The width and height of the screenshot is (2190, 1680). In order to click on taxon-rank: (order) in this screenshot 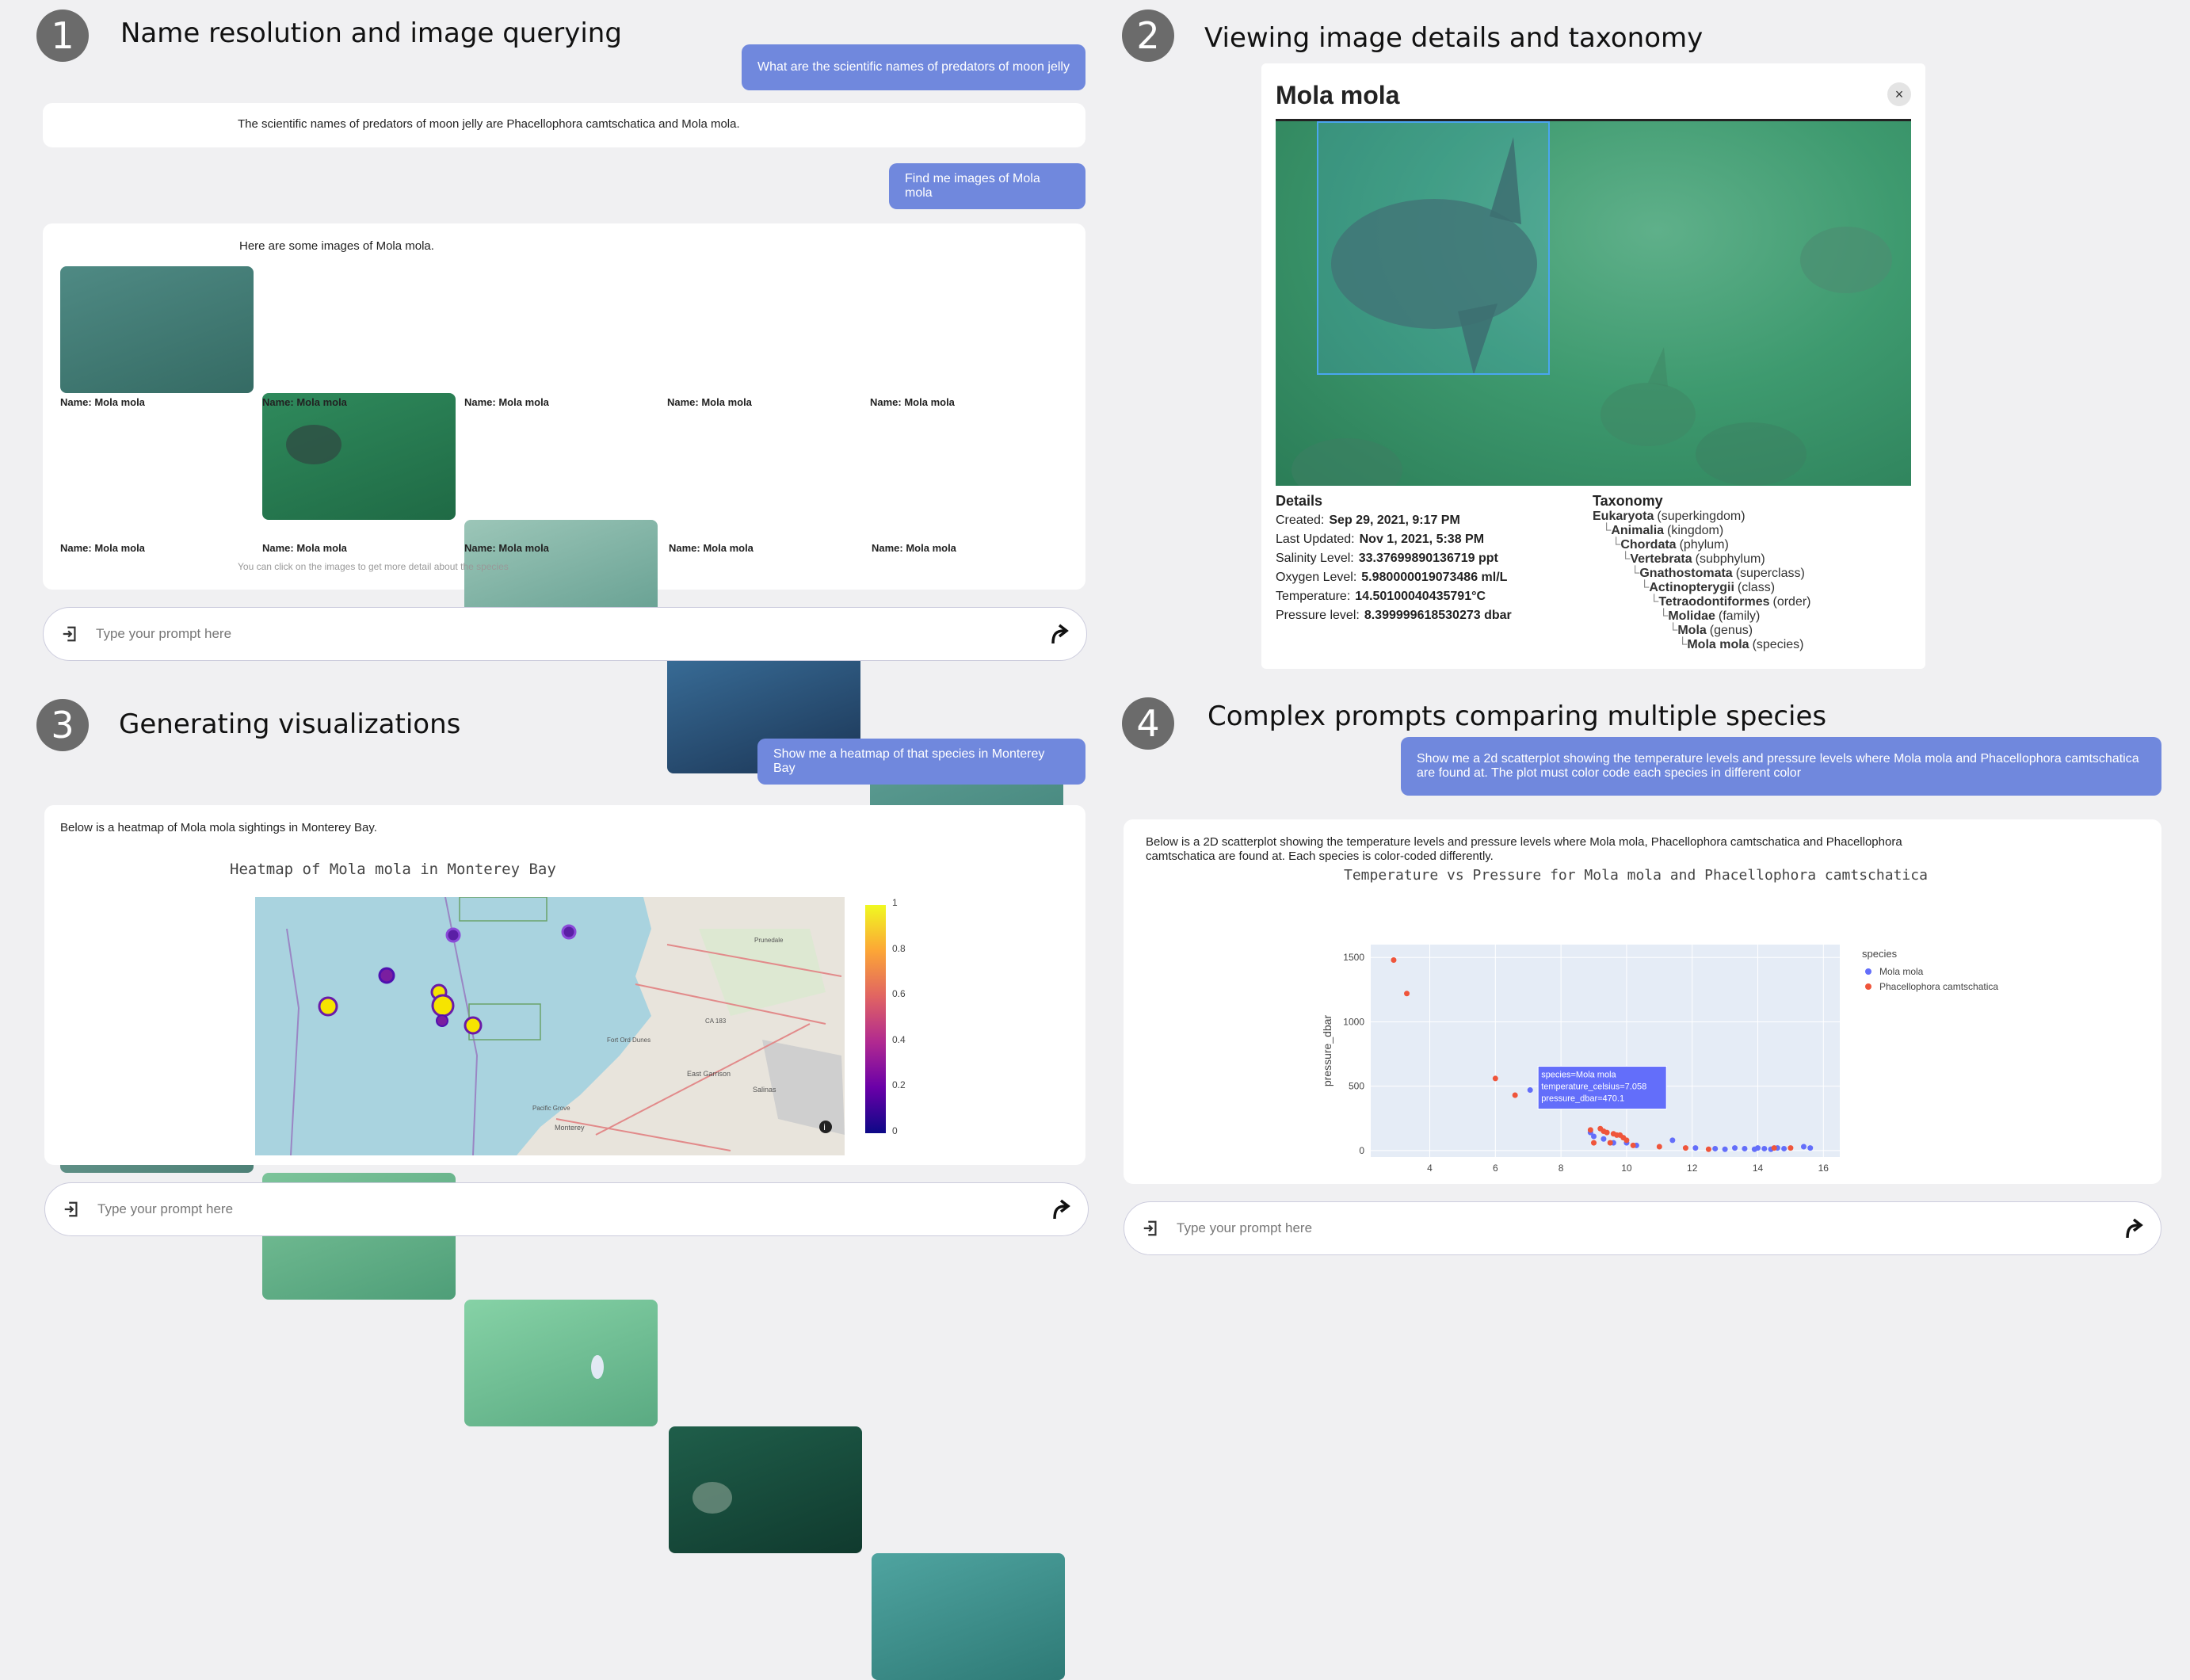, I will do `click(1791, 602)`.